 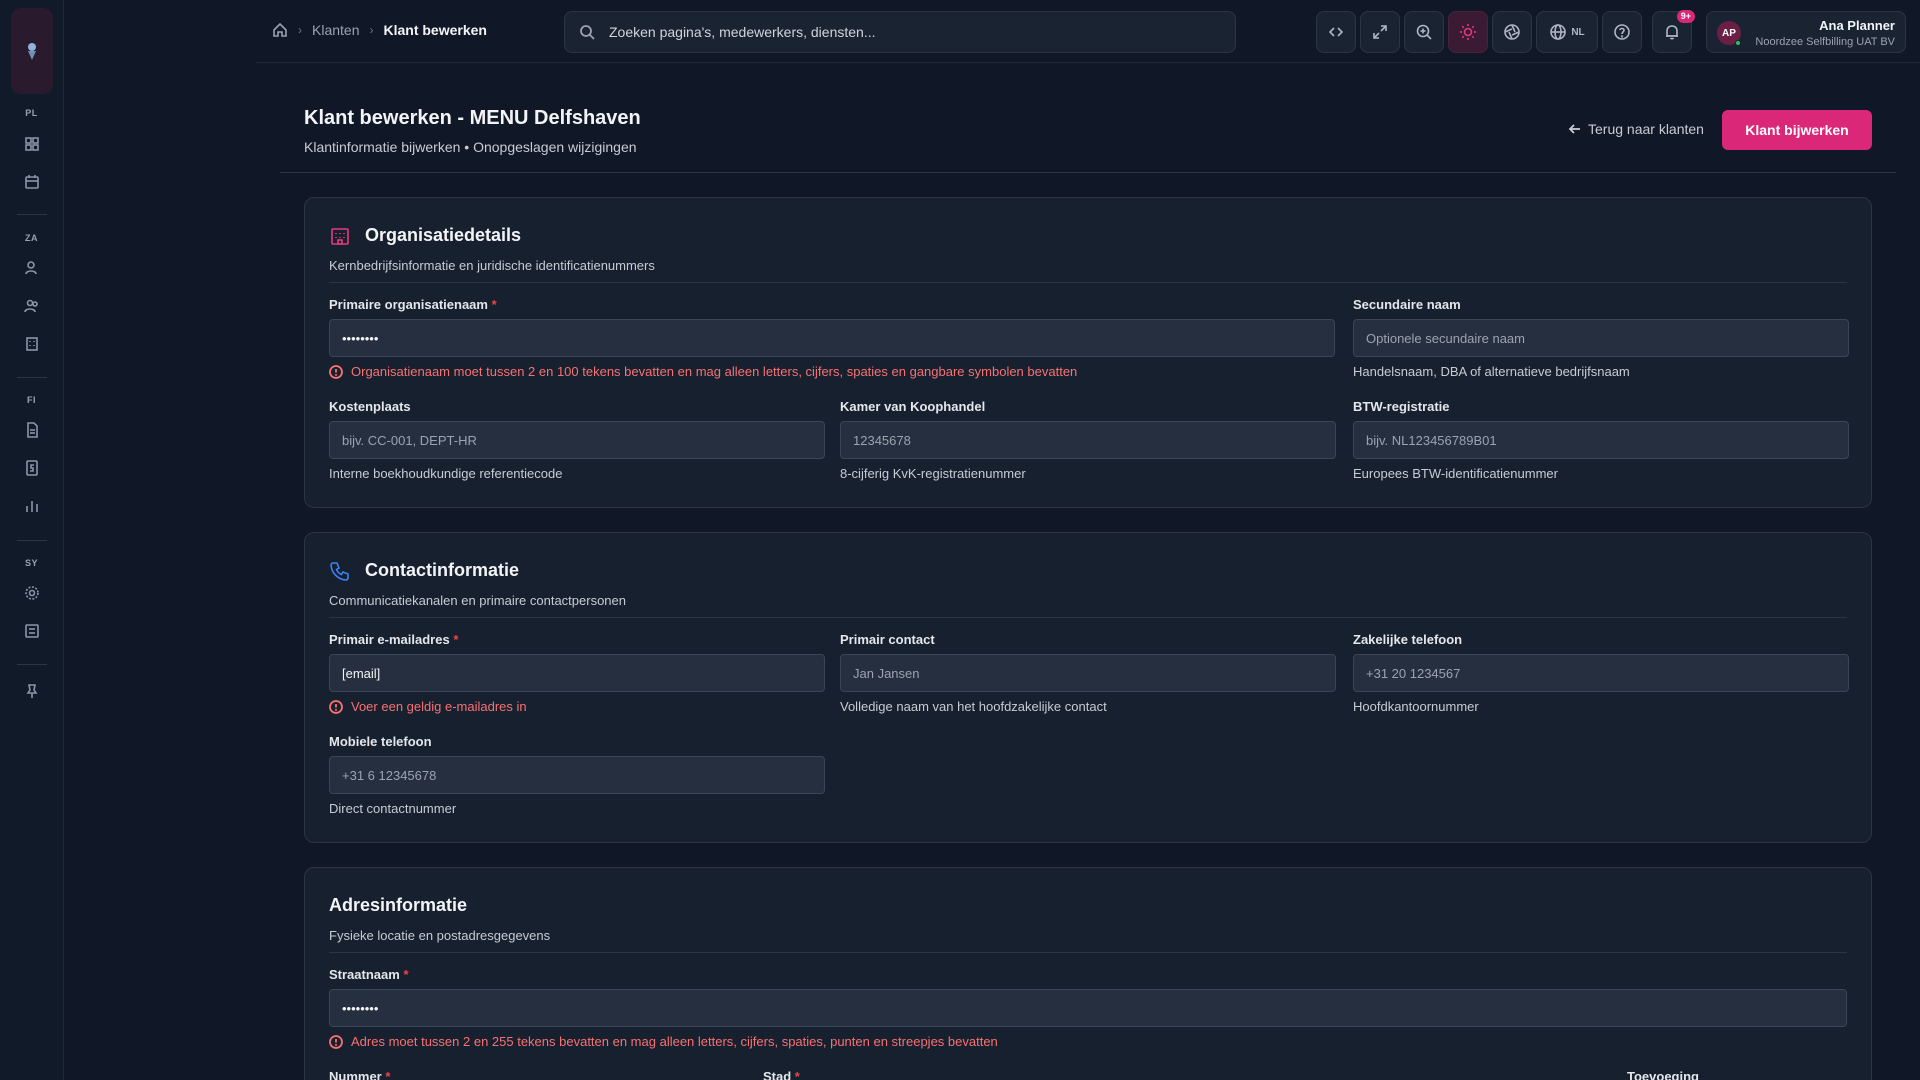 I want to click on theme-toggle-button, so click(x=1468, y=32).